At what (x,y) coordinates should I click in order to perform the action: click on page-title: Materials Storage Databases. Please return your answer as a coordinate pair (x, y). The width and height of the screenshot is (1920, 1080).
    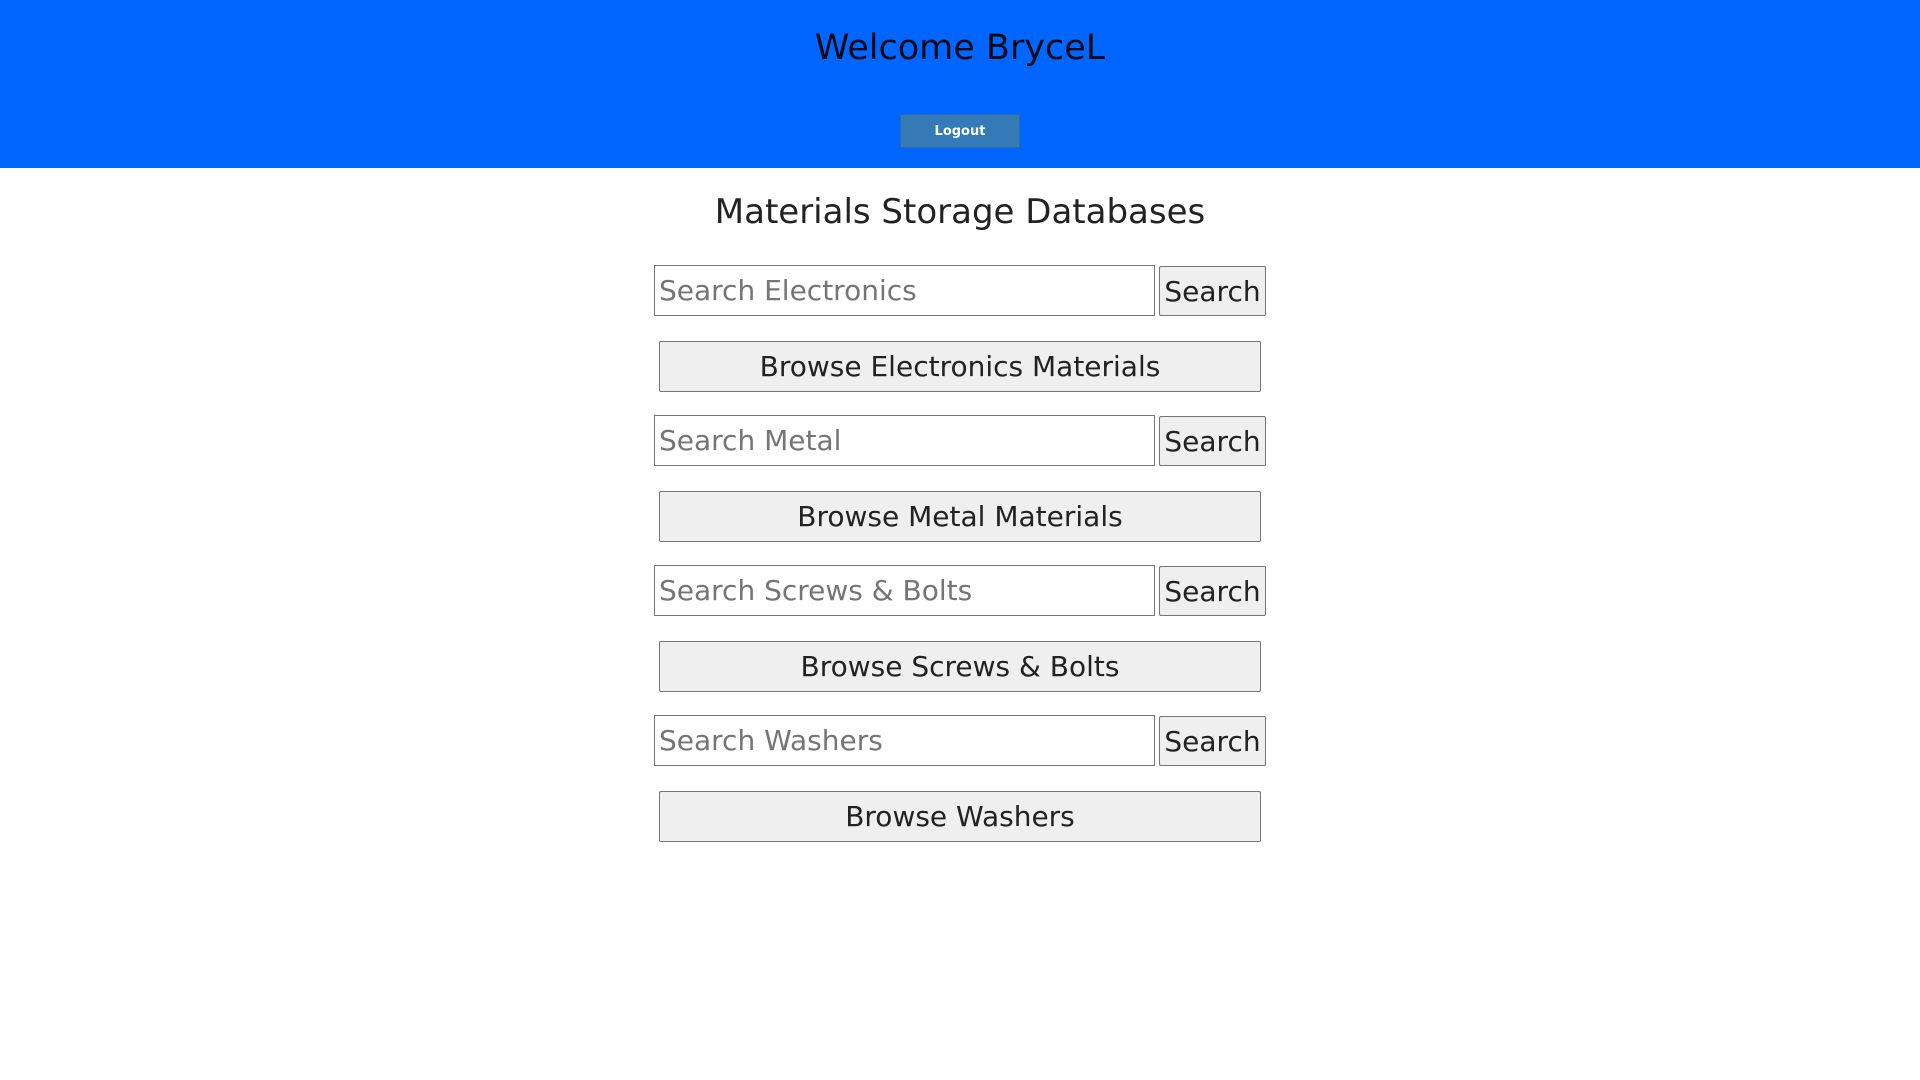
    Looking at the image, I should click on (960, 212).